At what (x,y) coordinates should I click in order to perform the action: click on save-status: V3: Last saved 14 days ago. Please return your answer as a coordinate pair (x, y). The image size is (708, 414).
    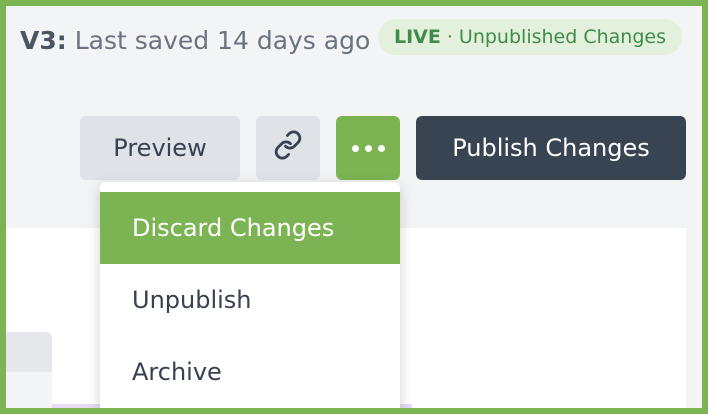
    Looking at the image, I should click on (195, 40).